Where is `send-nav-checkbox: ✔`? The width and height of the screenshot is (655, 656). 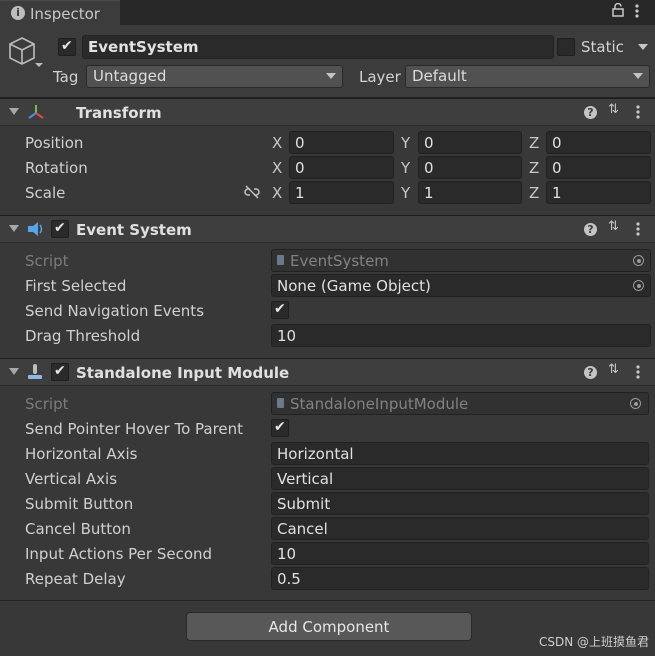
send-nav-checkbox: ✔ is located at coordinates (280, 310).